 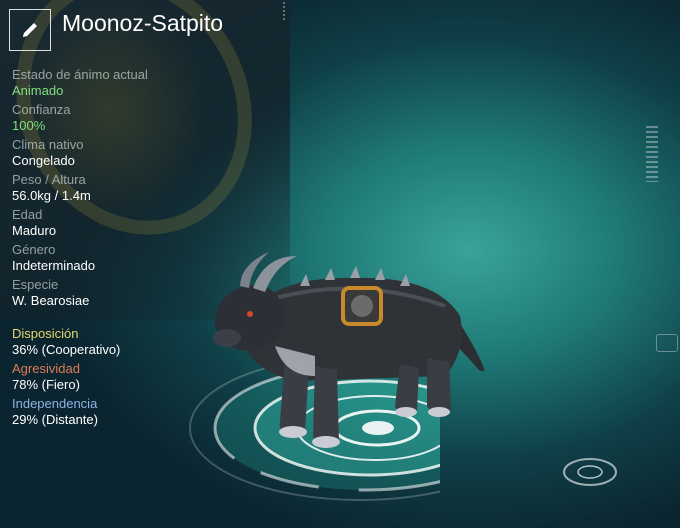 I want to click on stat-value: Maduro, so click(x=34, y=230).